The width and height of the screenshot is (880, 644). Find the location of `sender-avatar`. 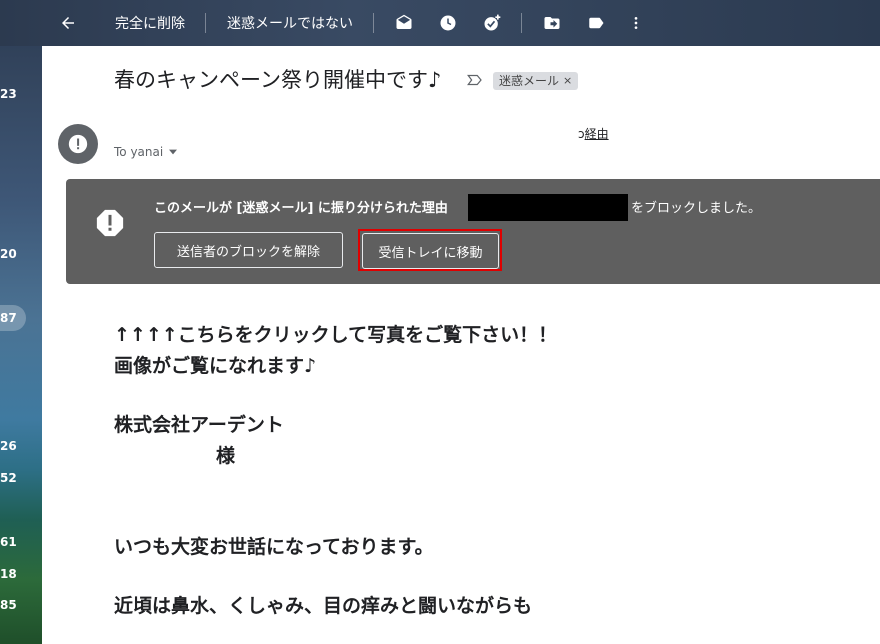

sender-avatar is located at coordinates (78, 144).